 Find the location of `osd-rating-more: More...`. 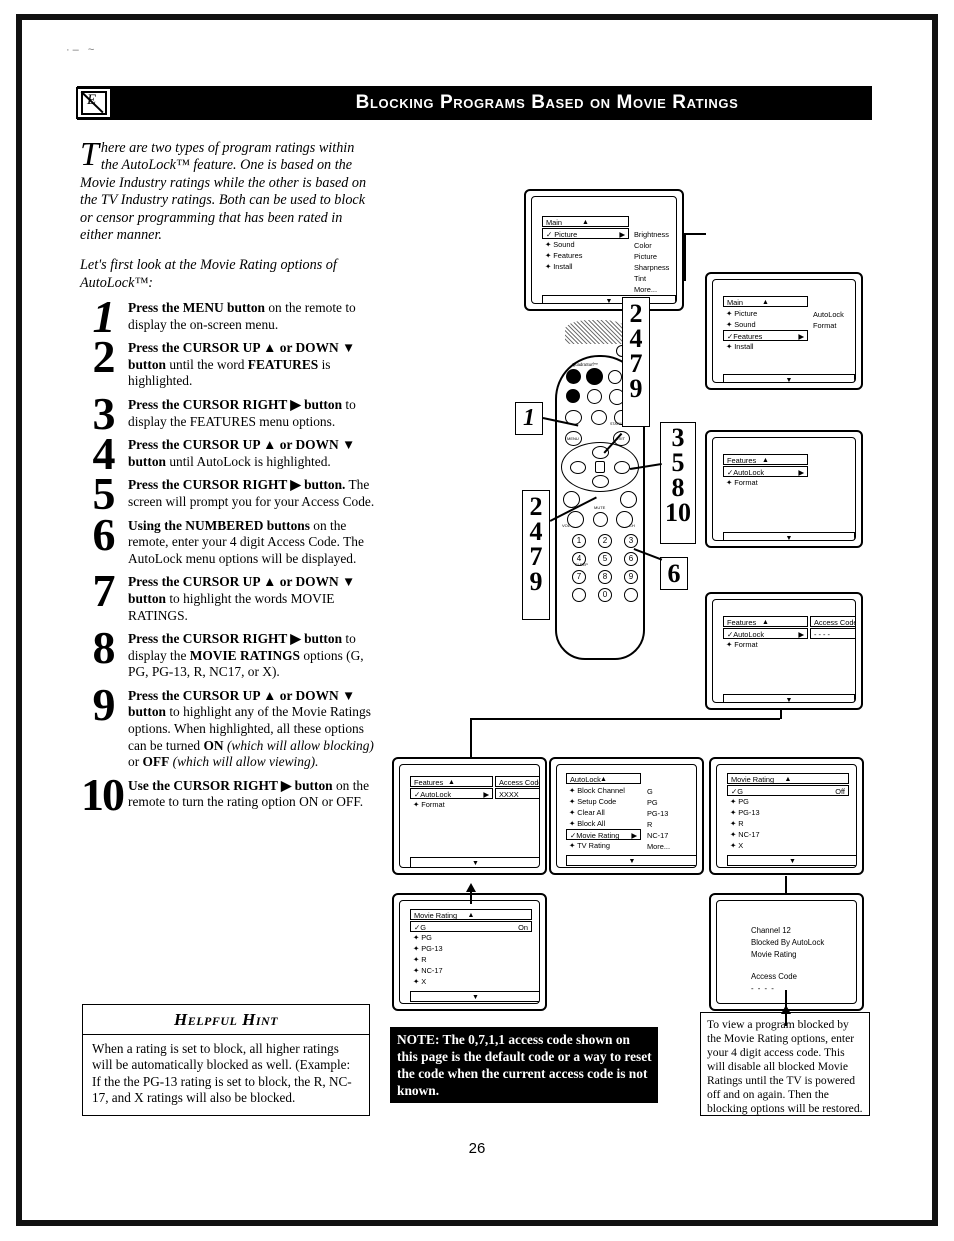

osd-rating-more: More... is located at coordinates (658, 846).